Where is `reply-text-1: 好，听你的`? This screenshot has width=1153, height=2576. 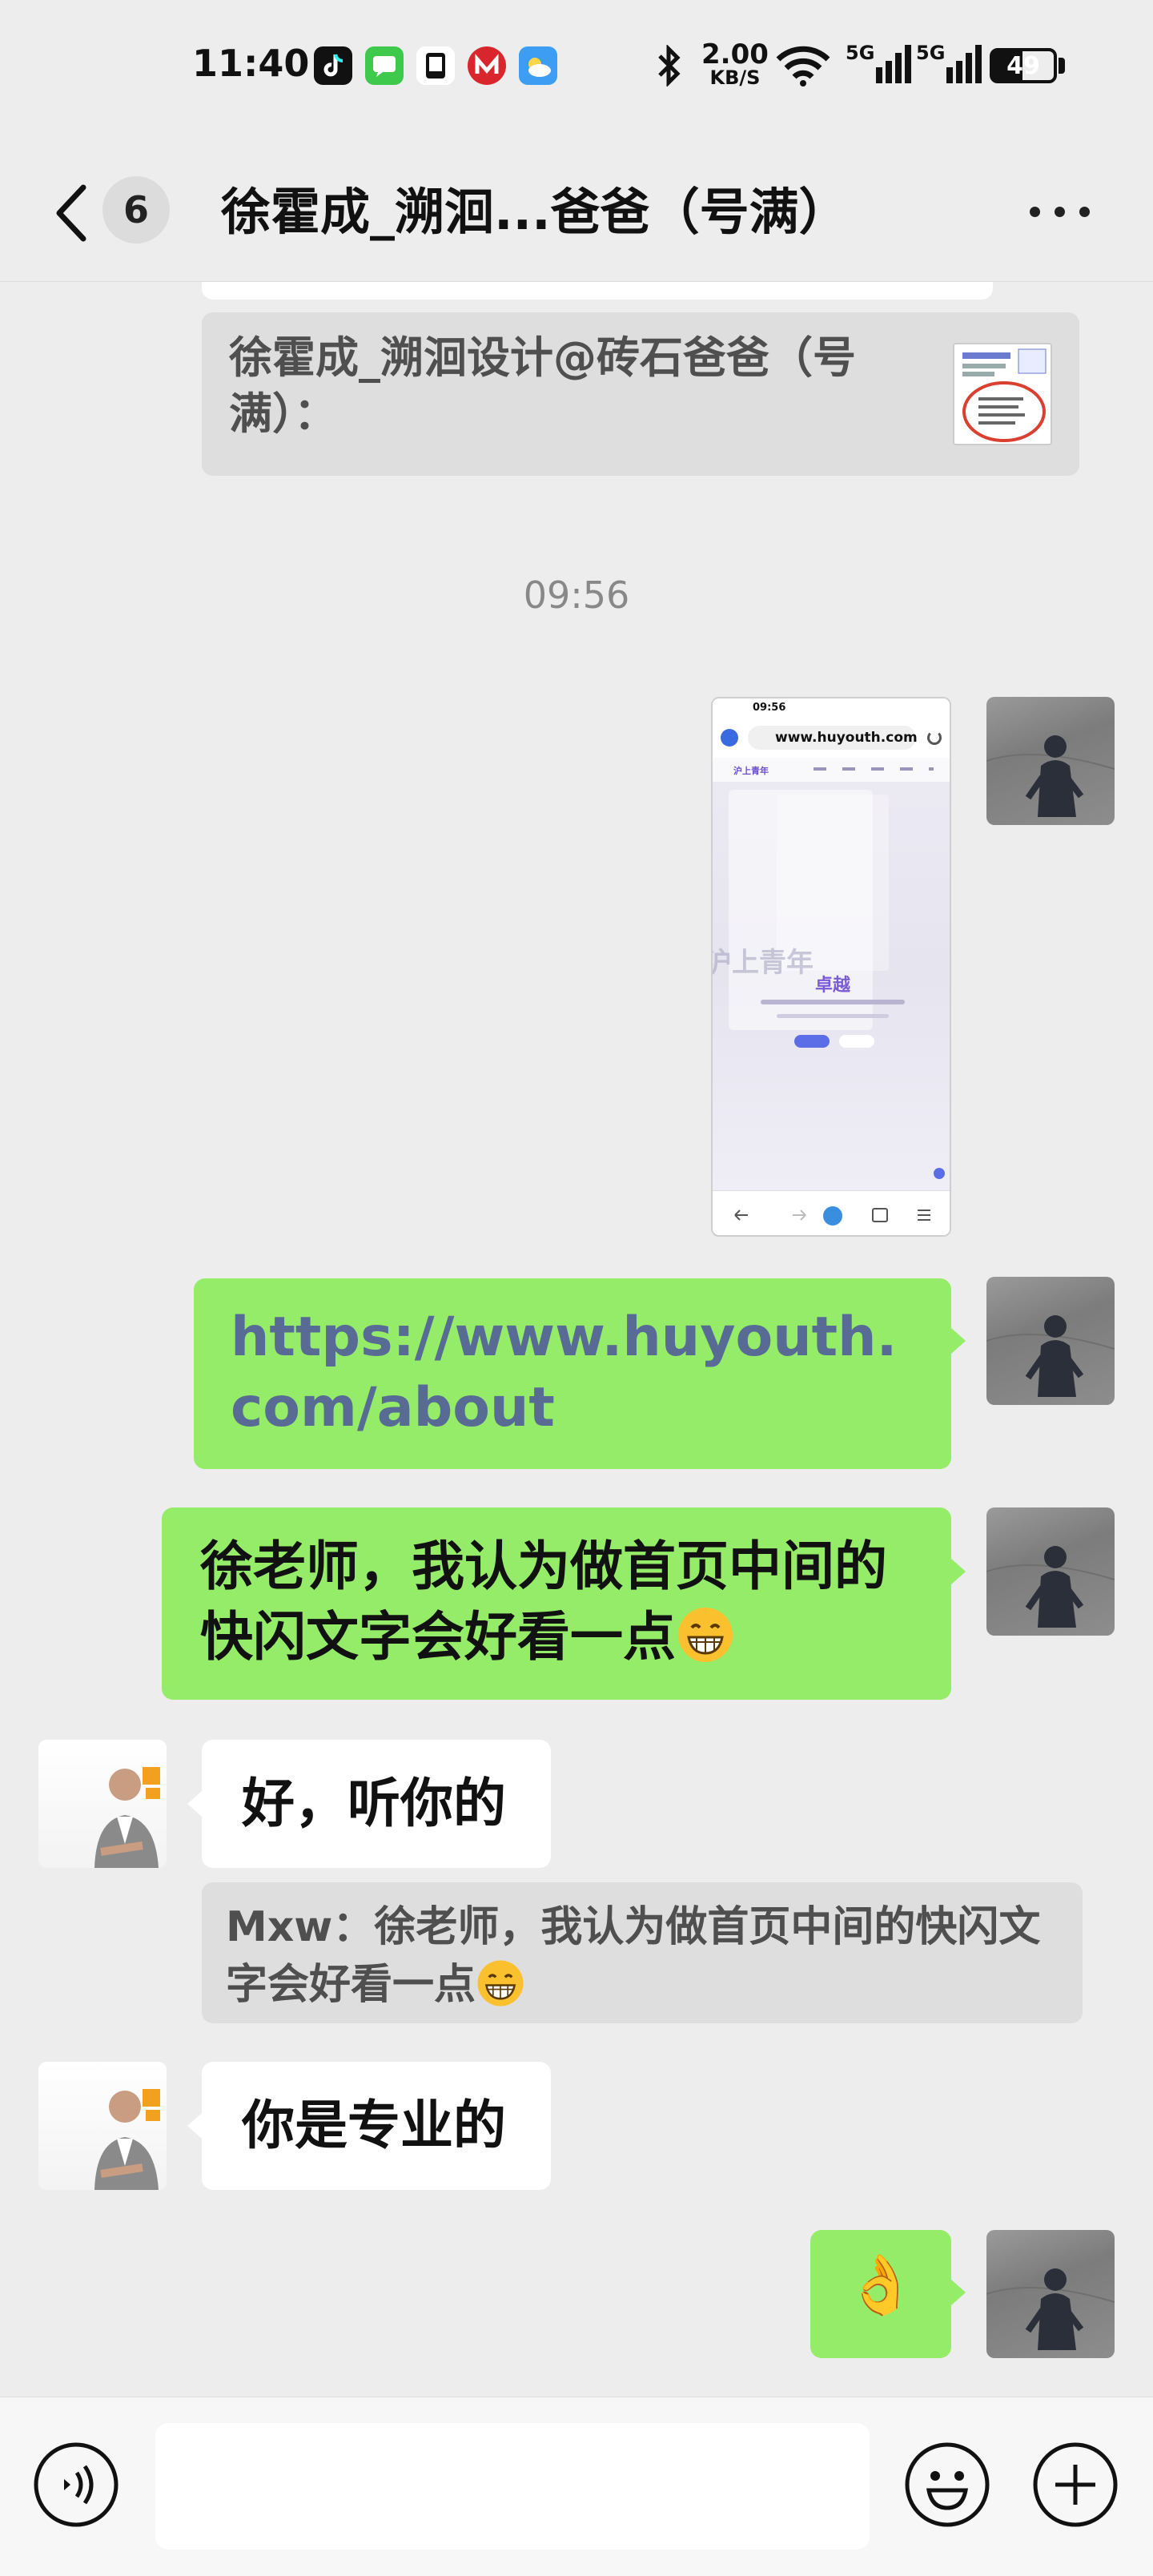 reply-text-1: 好，听你的 is located at coordinates (374, 1803).